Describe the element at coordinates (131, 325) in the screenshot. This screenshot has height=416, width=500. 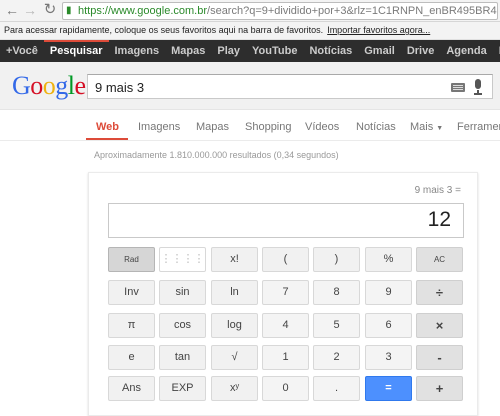
I see `pi-key: π` at that location.